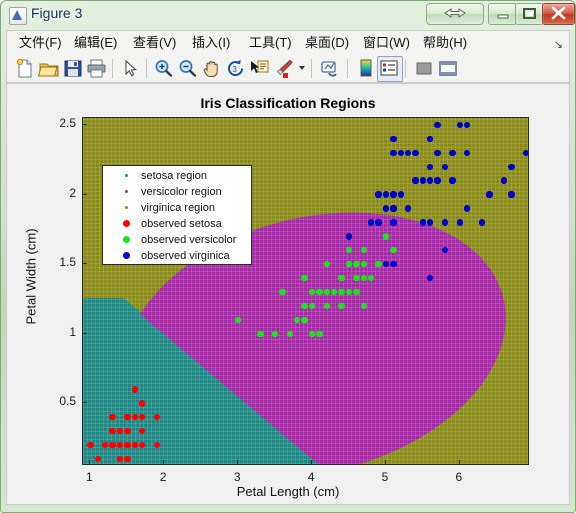 The image size is (576, 513). What do you see at coordinates (386, 43) in the screenshot?
I see `menu-window: 窗口(W)` at bounding box center [386, 43].